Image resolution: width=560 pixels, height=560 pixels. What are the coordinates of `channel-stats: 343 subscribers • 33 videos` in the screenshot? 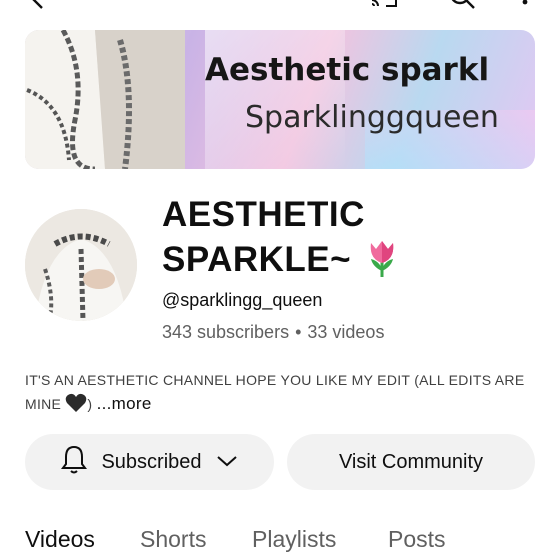 It's located at (273, 332).